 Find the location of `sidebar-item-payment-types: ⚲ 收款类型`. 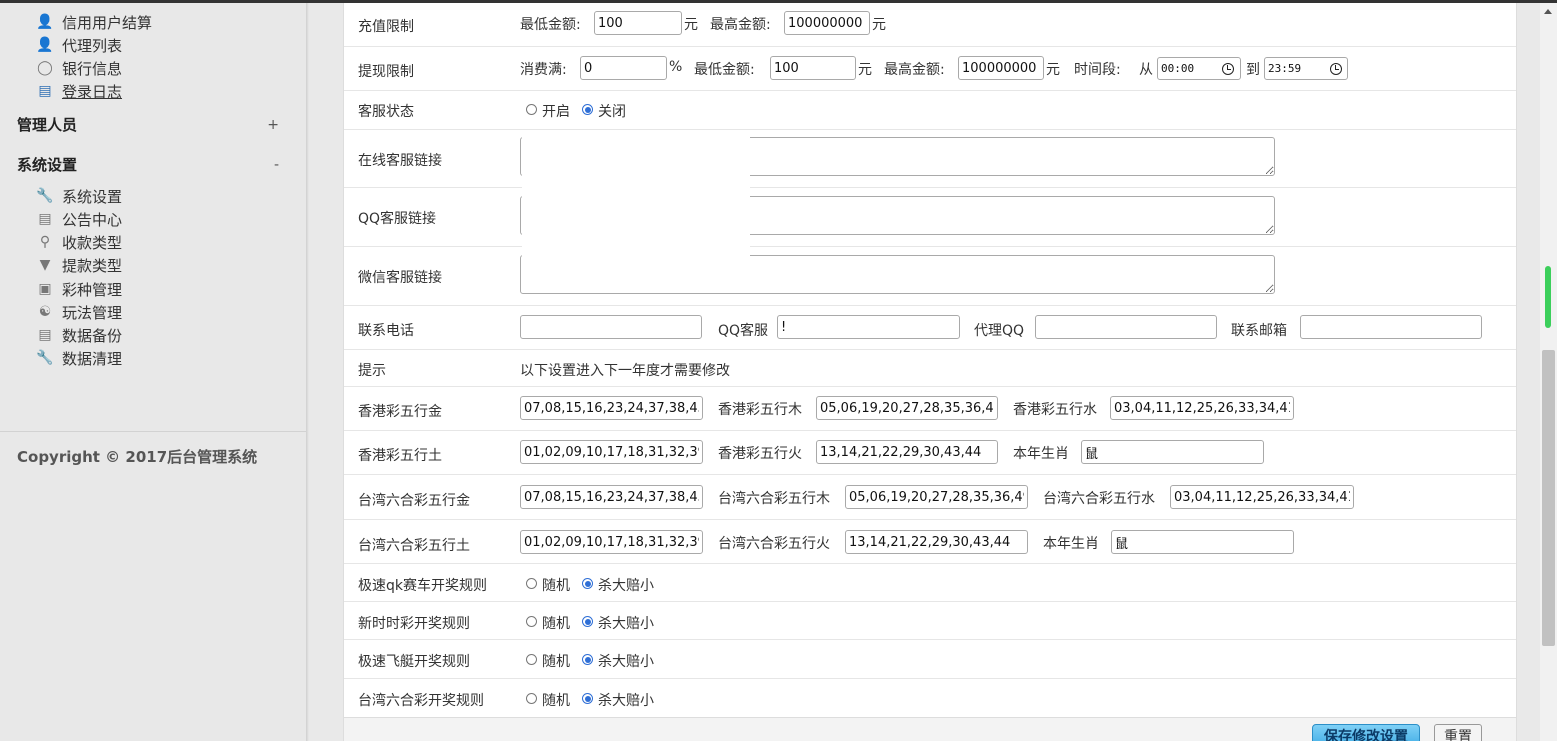

sidebar-item-payment-types: ⚲ 收款类型 is located at coordinates (79, 242).